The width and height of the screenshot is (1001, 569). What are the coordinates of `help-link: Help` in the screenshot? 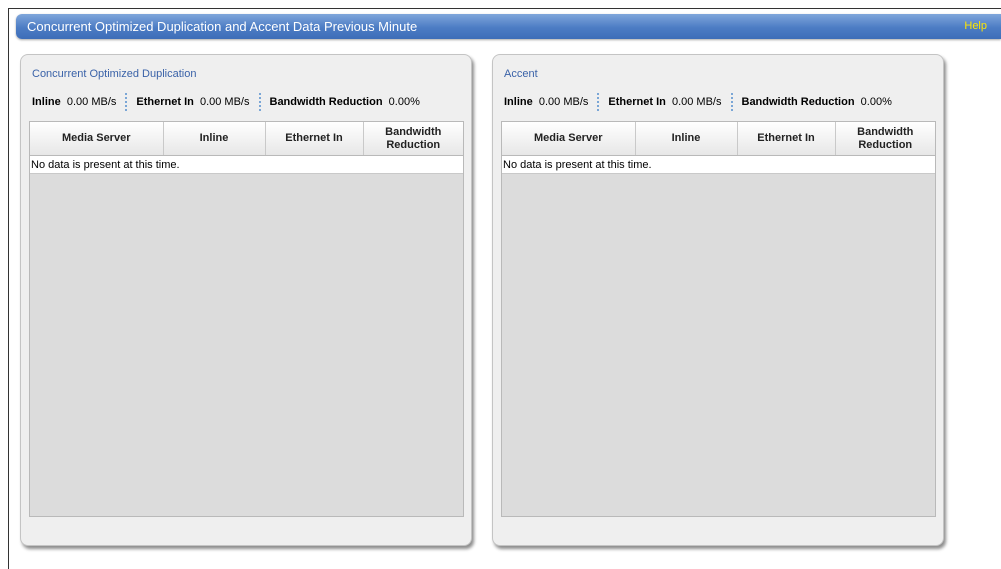 It's located at (975, 26).